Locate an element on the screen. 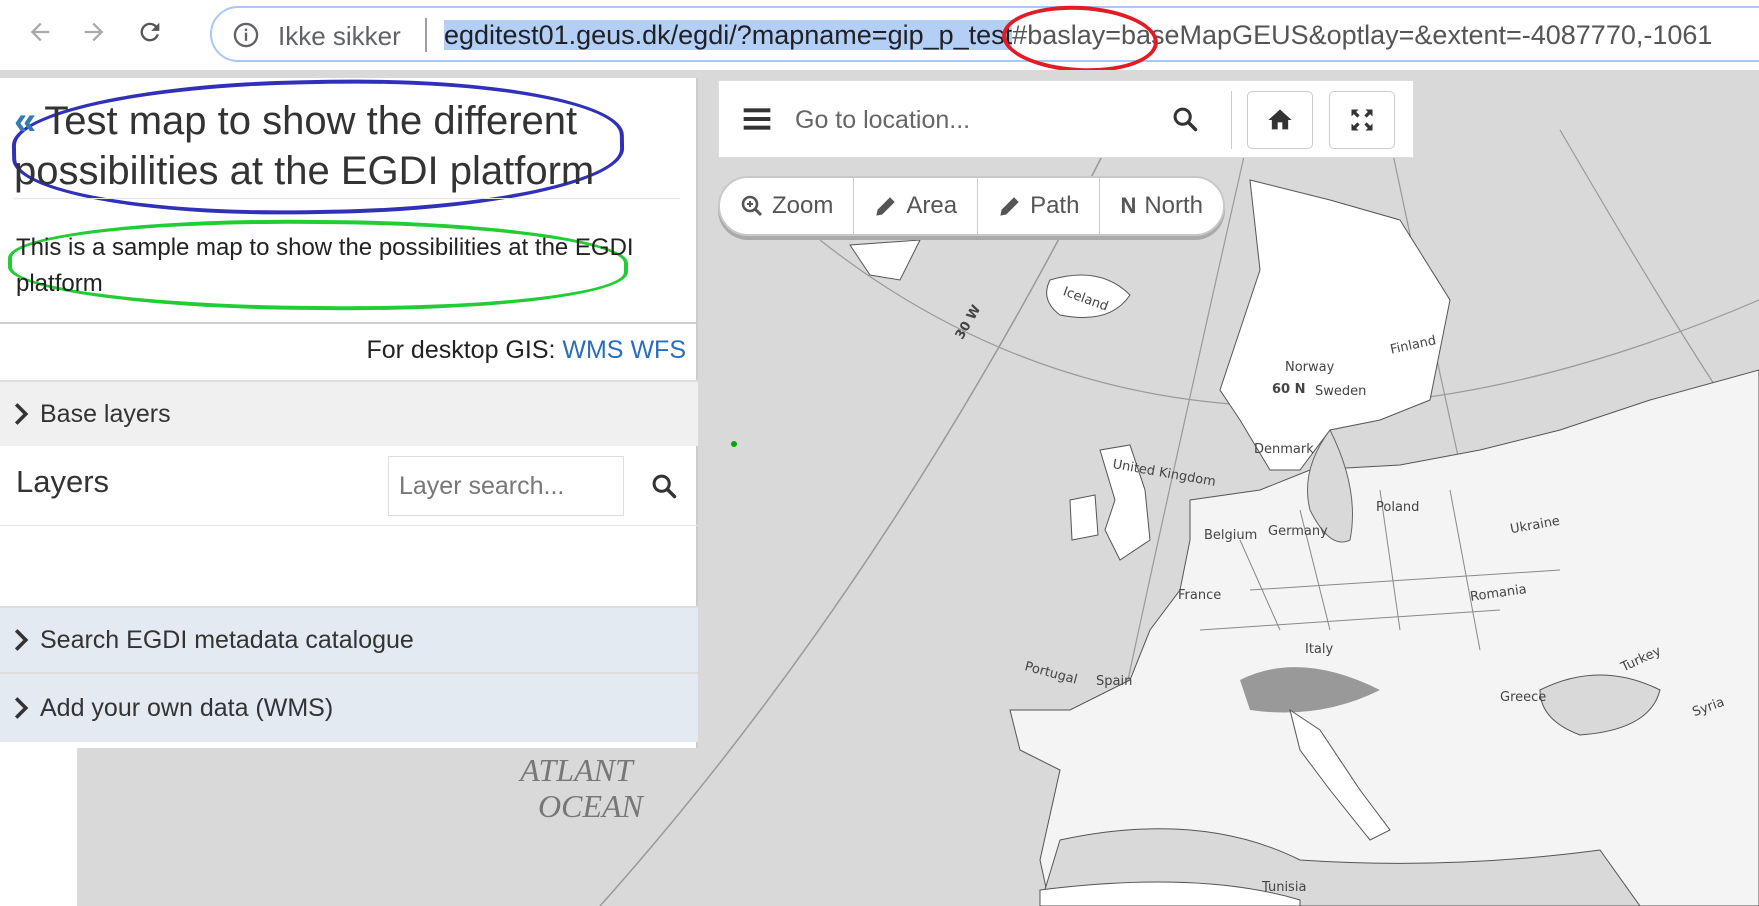 This screenshot has width=1759, height=906. map-label-italy: Italy is located at coordinates (1319, 649).